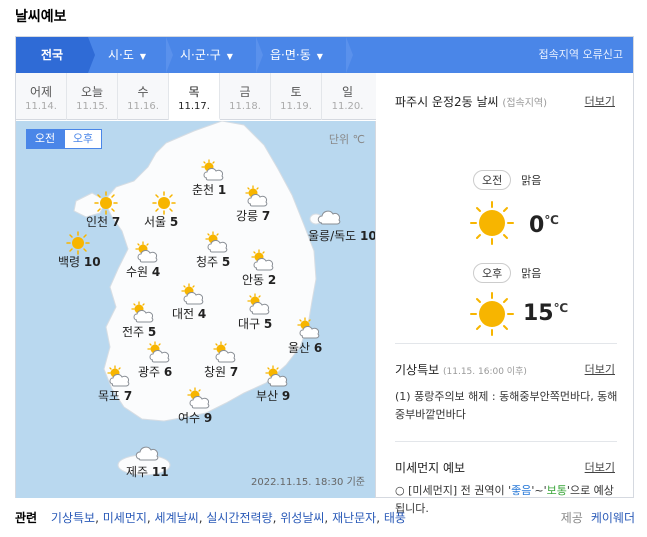  Describe the element at coordinates (217, 372) in the screenshot. I see `city-name: 창원` at that location.